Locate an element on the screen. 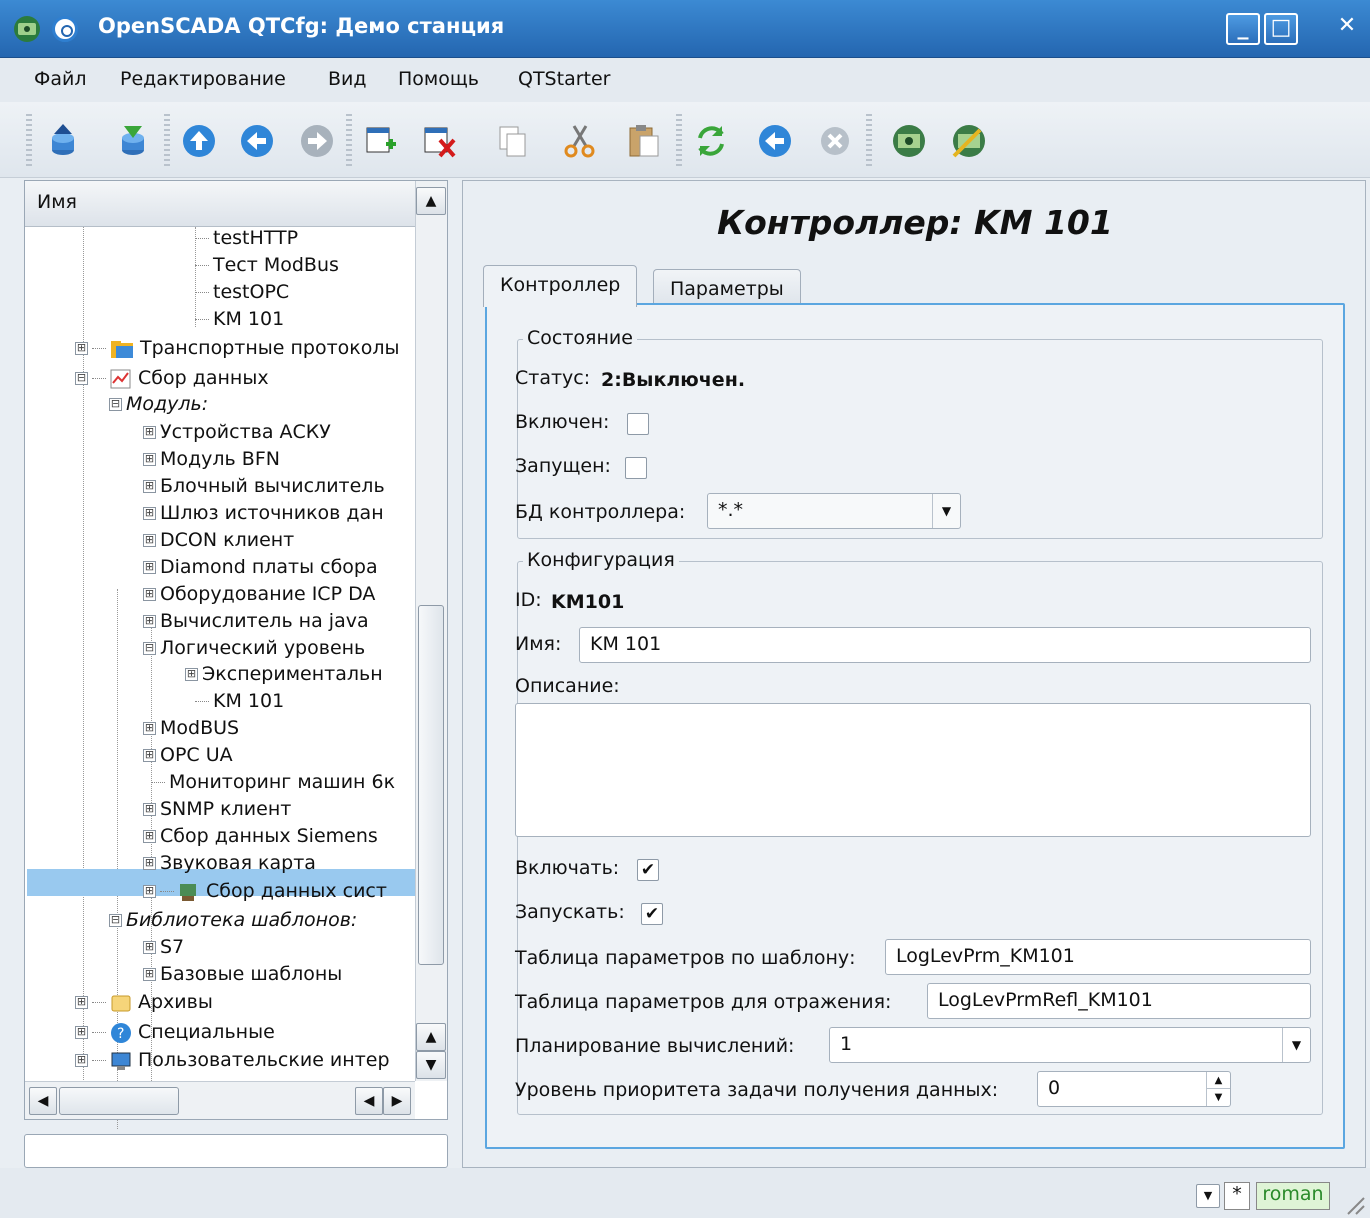  template-table-input: LogLevPrm_KM101 is located at coordinates (1098, 957).